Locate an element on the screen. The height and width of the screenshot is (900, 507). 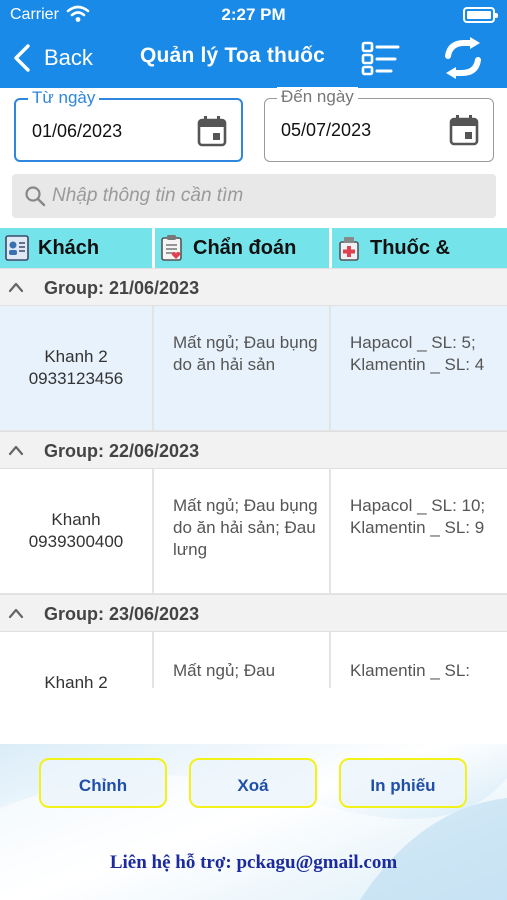
medicine-cell: Hapacol _ SL: 5; Klamentin _ SL: 4 is located at coordinates (419, 368).